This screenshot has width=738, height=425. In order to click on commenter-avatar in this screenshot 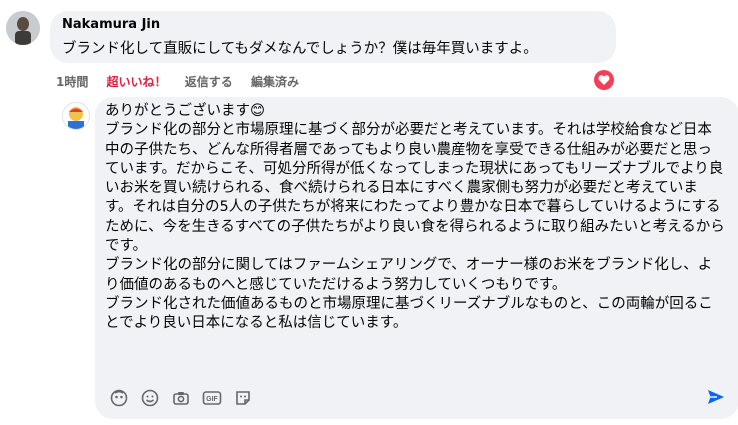, I will do `click(23, 28)`.